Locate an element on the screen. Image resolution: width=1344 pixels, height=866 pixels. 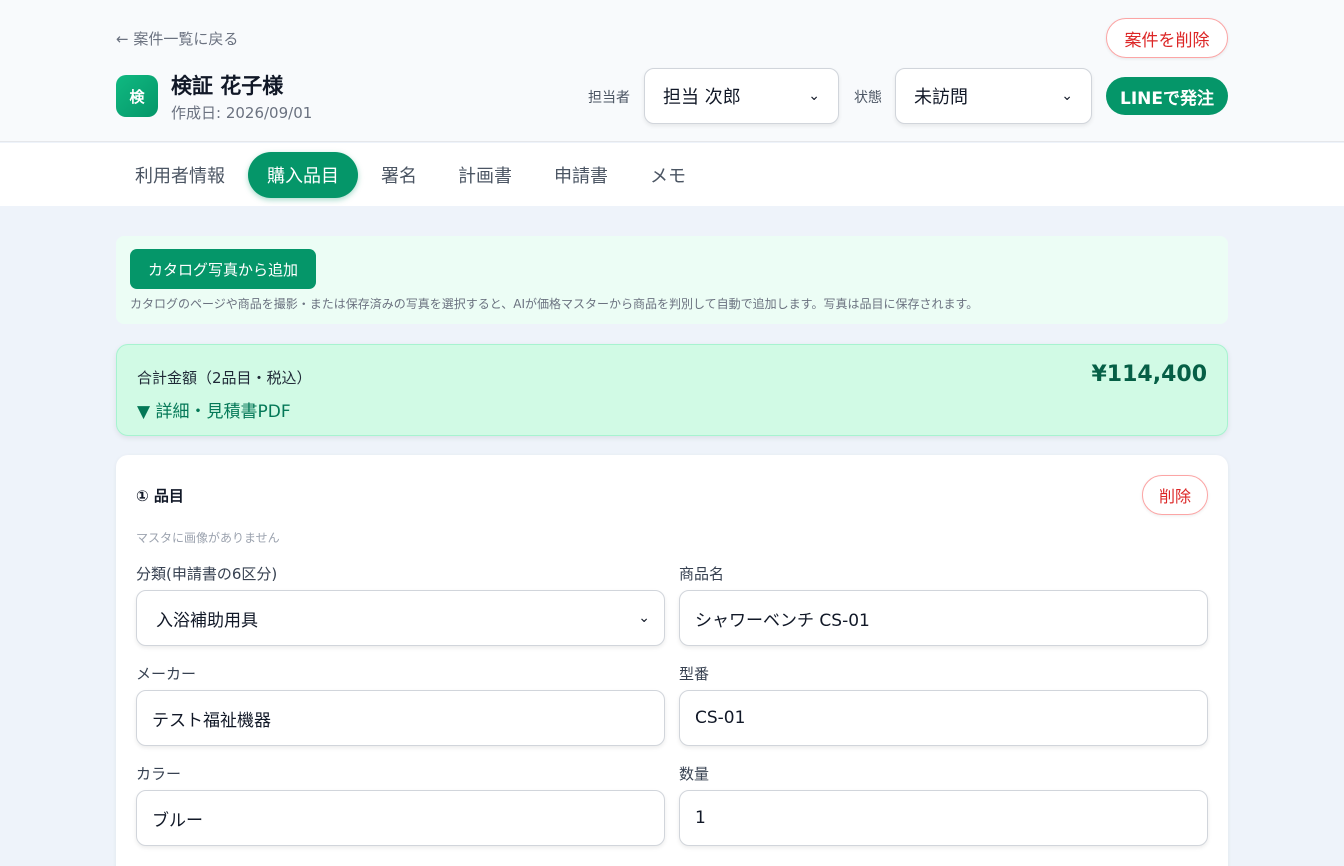
tab-signature: 署名 is located at coordinates (399, 175).